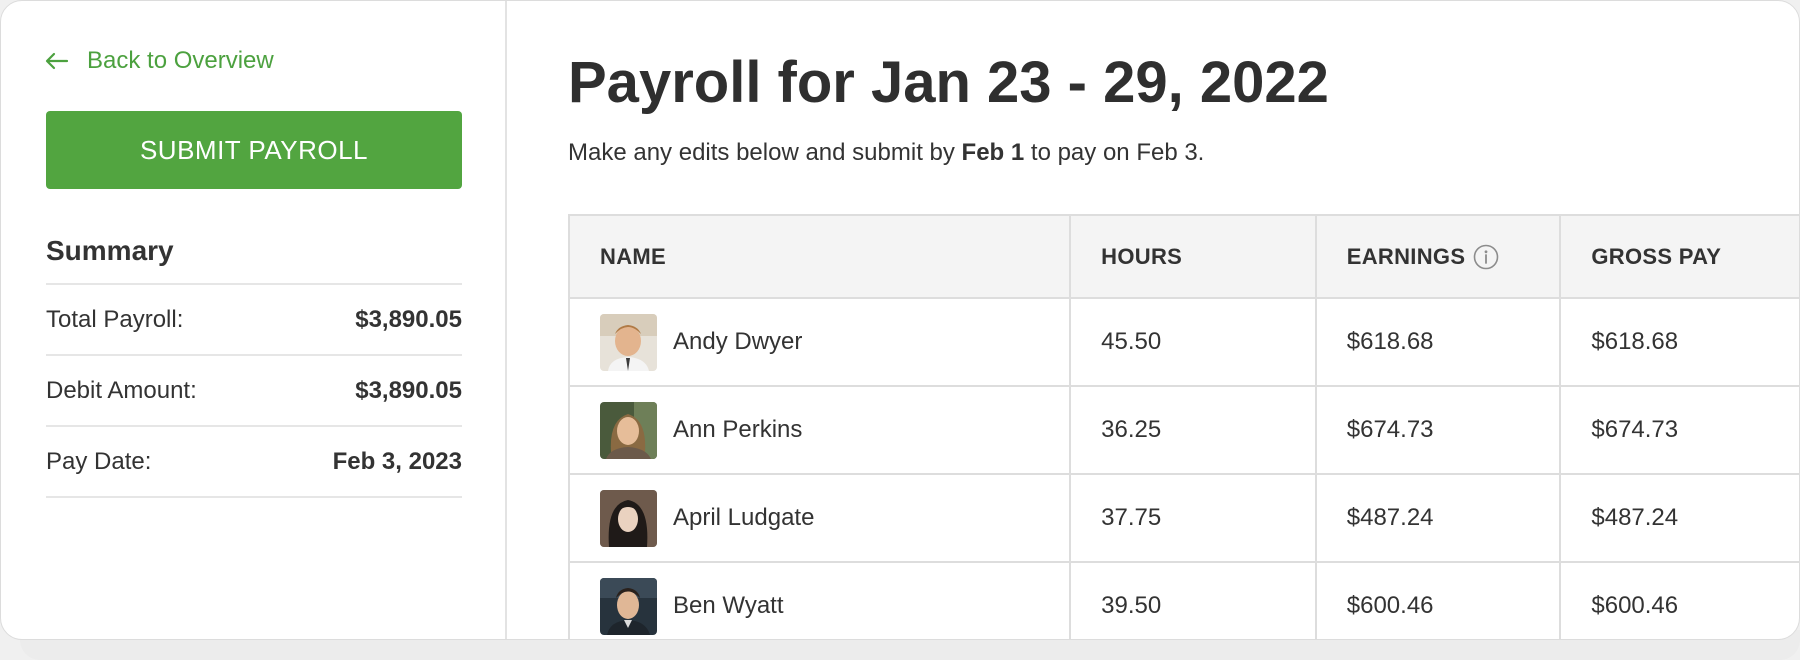  I want to click on hours-cell: 39.50, so click(1194, 601).